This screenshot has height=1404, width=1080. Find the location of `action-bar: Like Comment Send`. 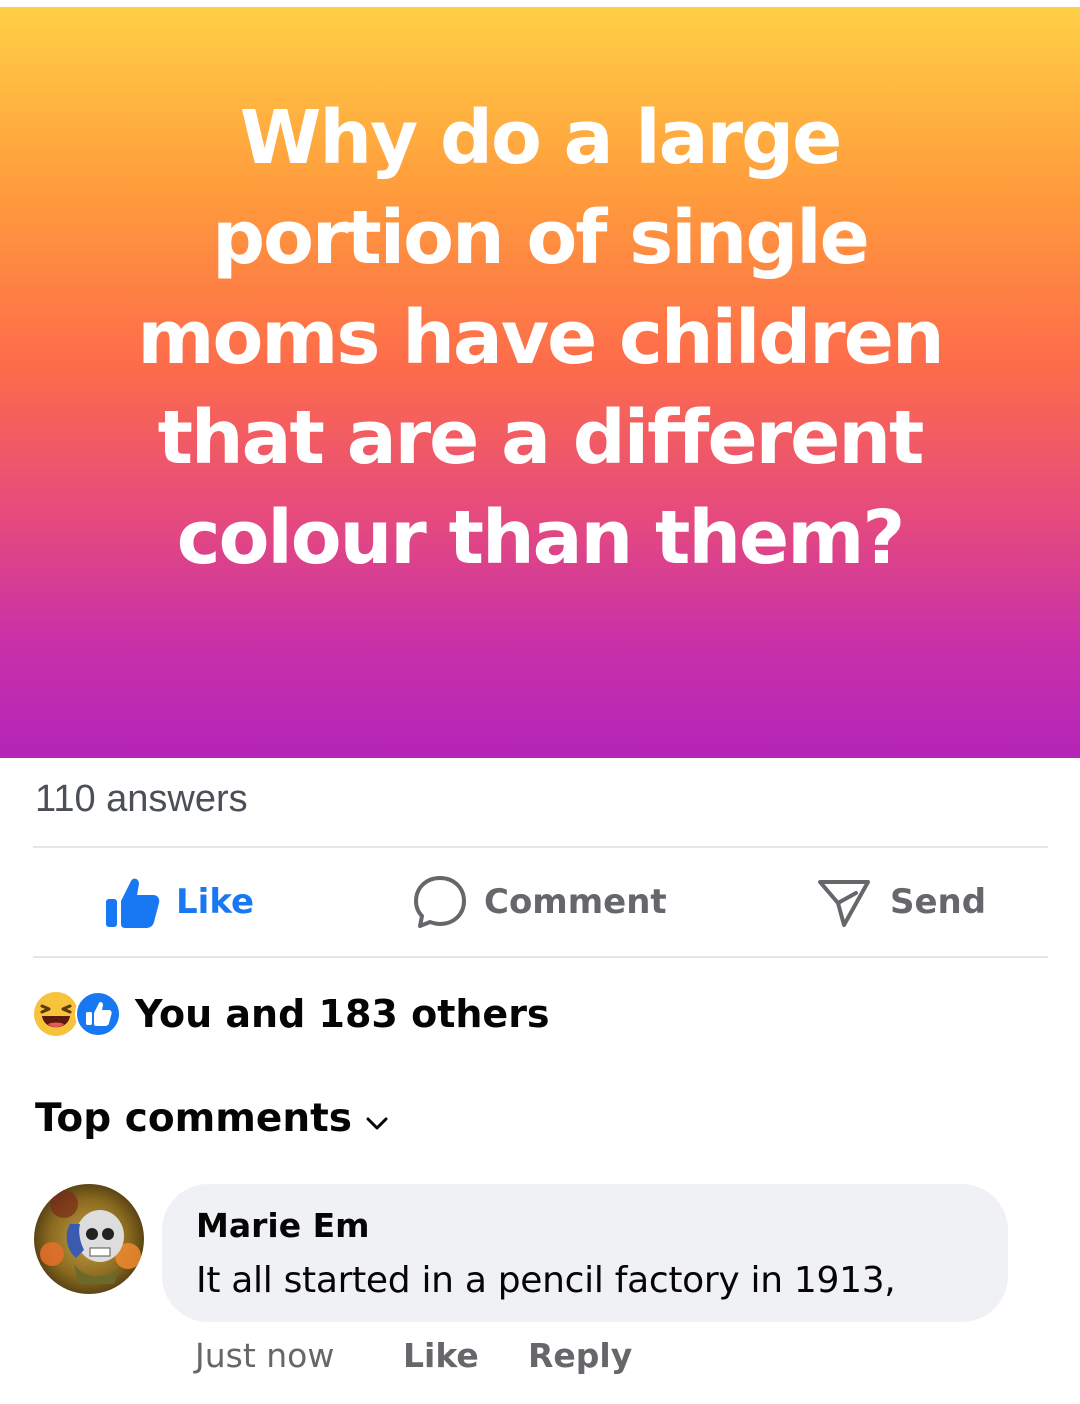

action-bar: Like Comment Send is located at coordinates (540, 902).